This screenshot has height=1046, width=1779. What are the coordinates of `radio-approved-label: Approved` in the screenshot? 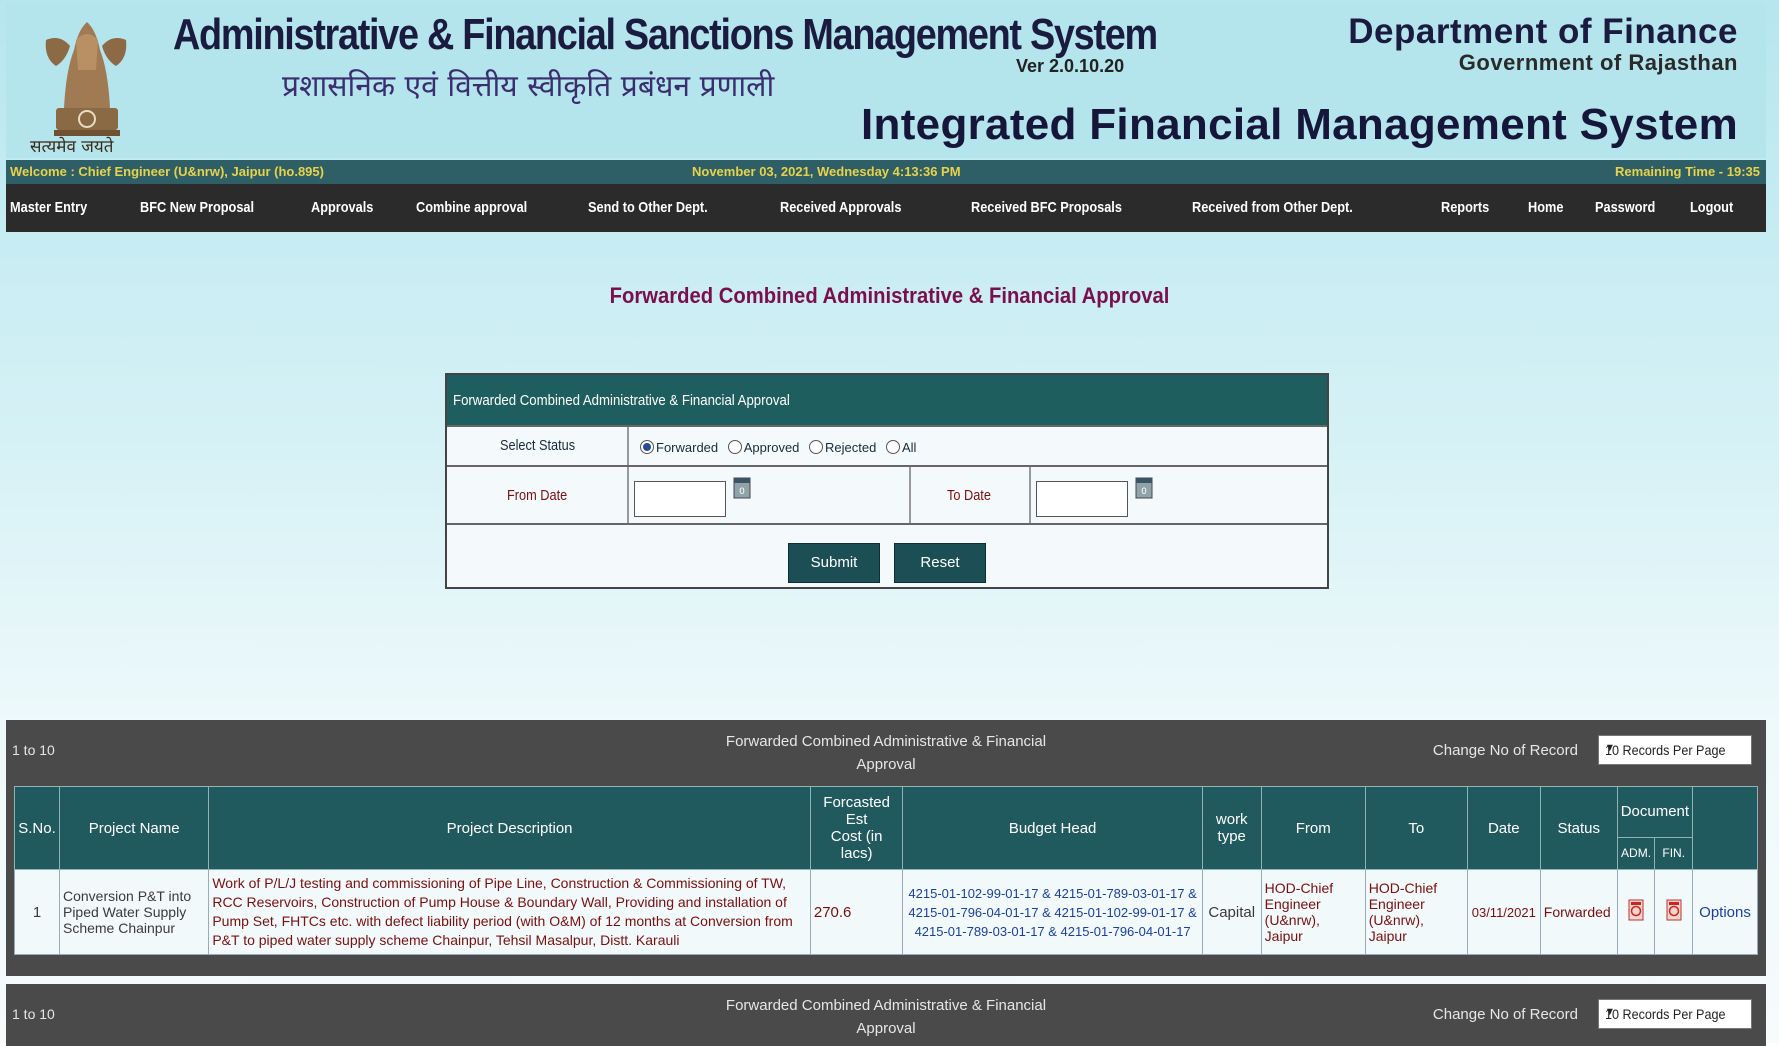 It's located at (771, 447).